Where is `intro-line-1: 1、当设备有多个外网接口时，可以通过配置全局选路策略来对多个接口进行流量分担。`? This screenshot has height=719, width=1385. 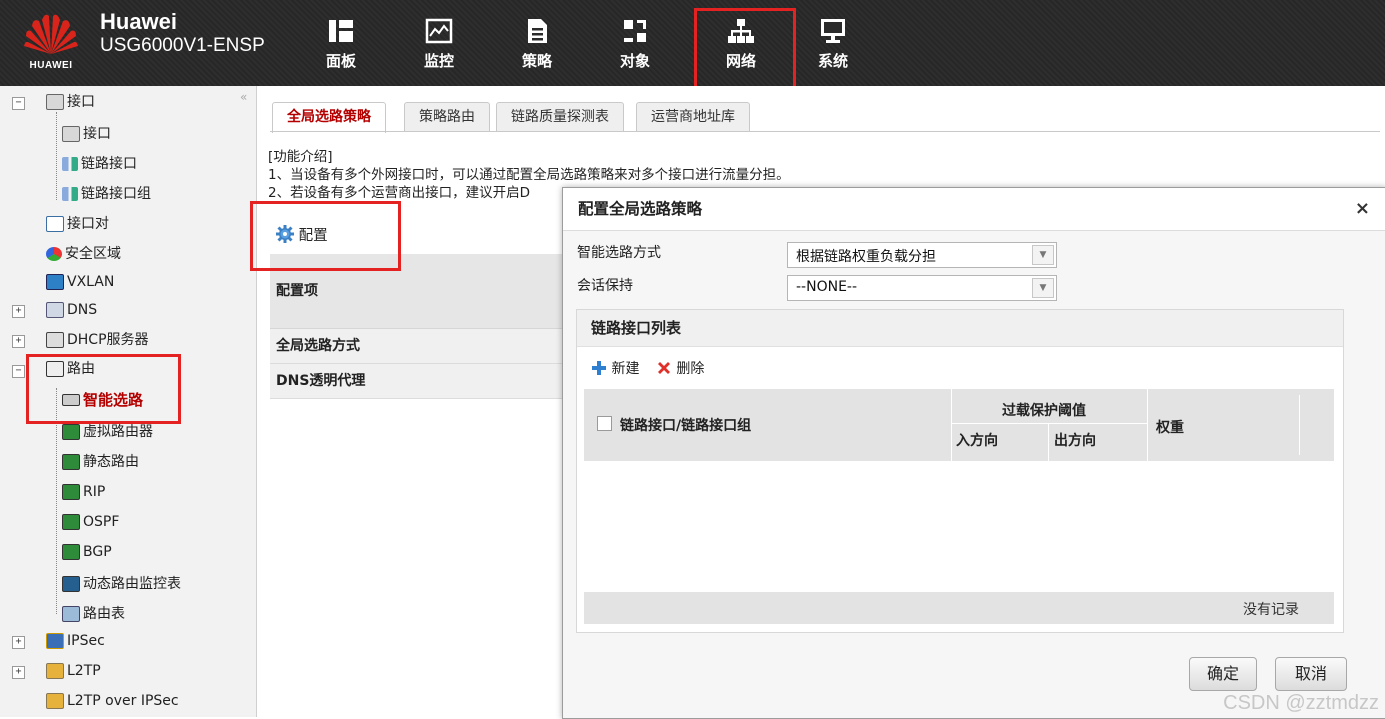
intro-line-1: 1、当设备有多个外网接口时，可以通过配置全局选路策略来对多个接口进行流量分担。 is located at coordinates (529, 175).